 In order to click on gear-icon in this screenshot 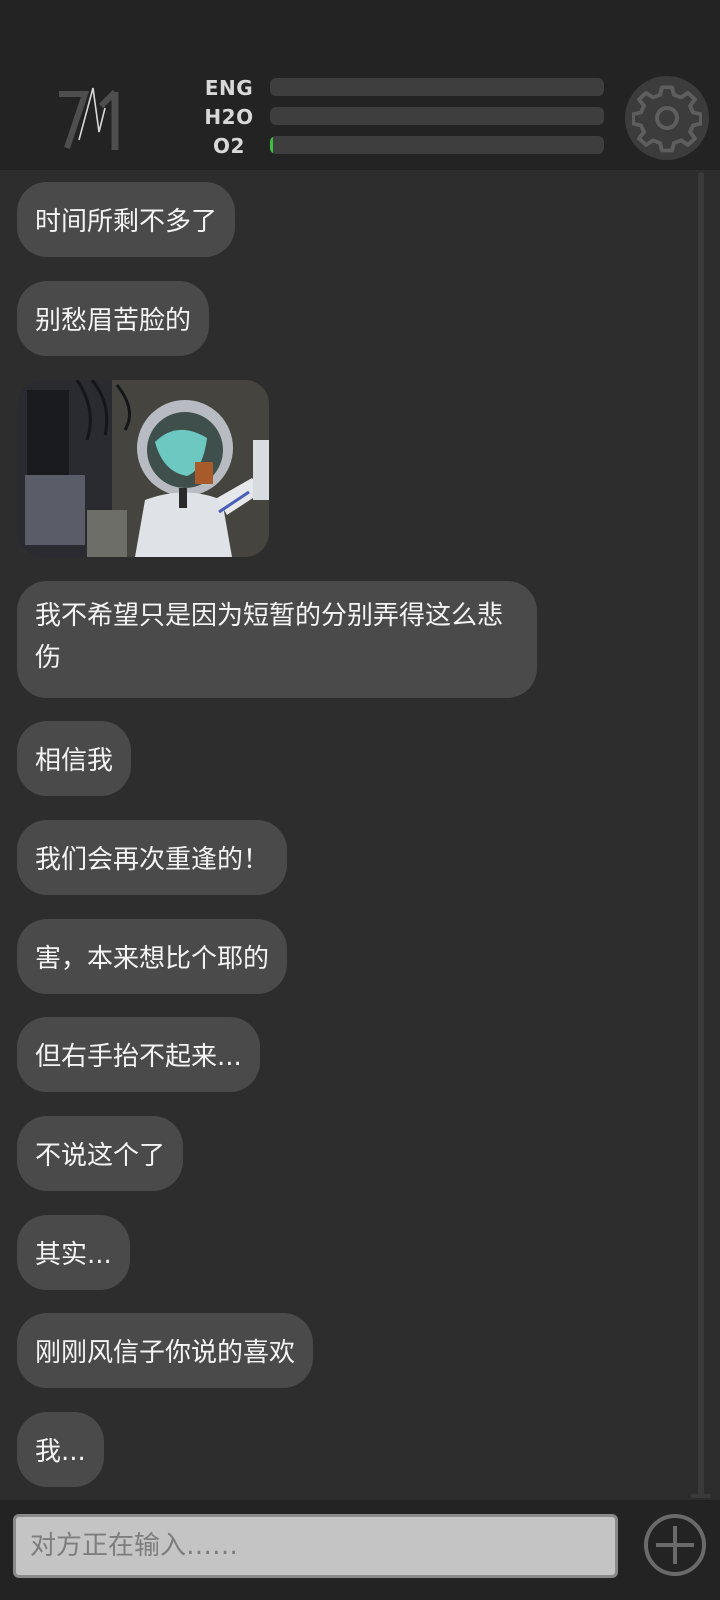, I will do `click(667, 119)`.